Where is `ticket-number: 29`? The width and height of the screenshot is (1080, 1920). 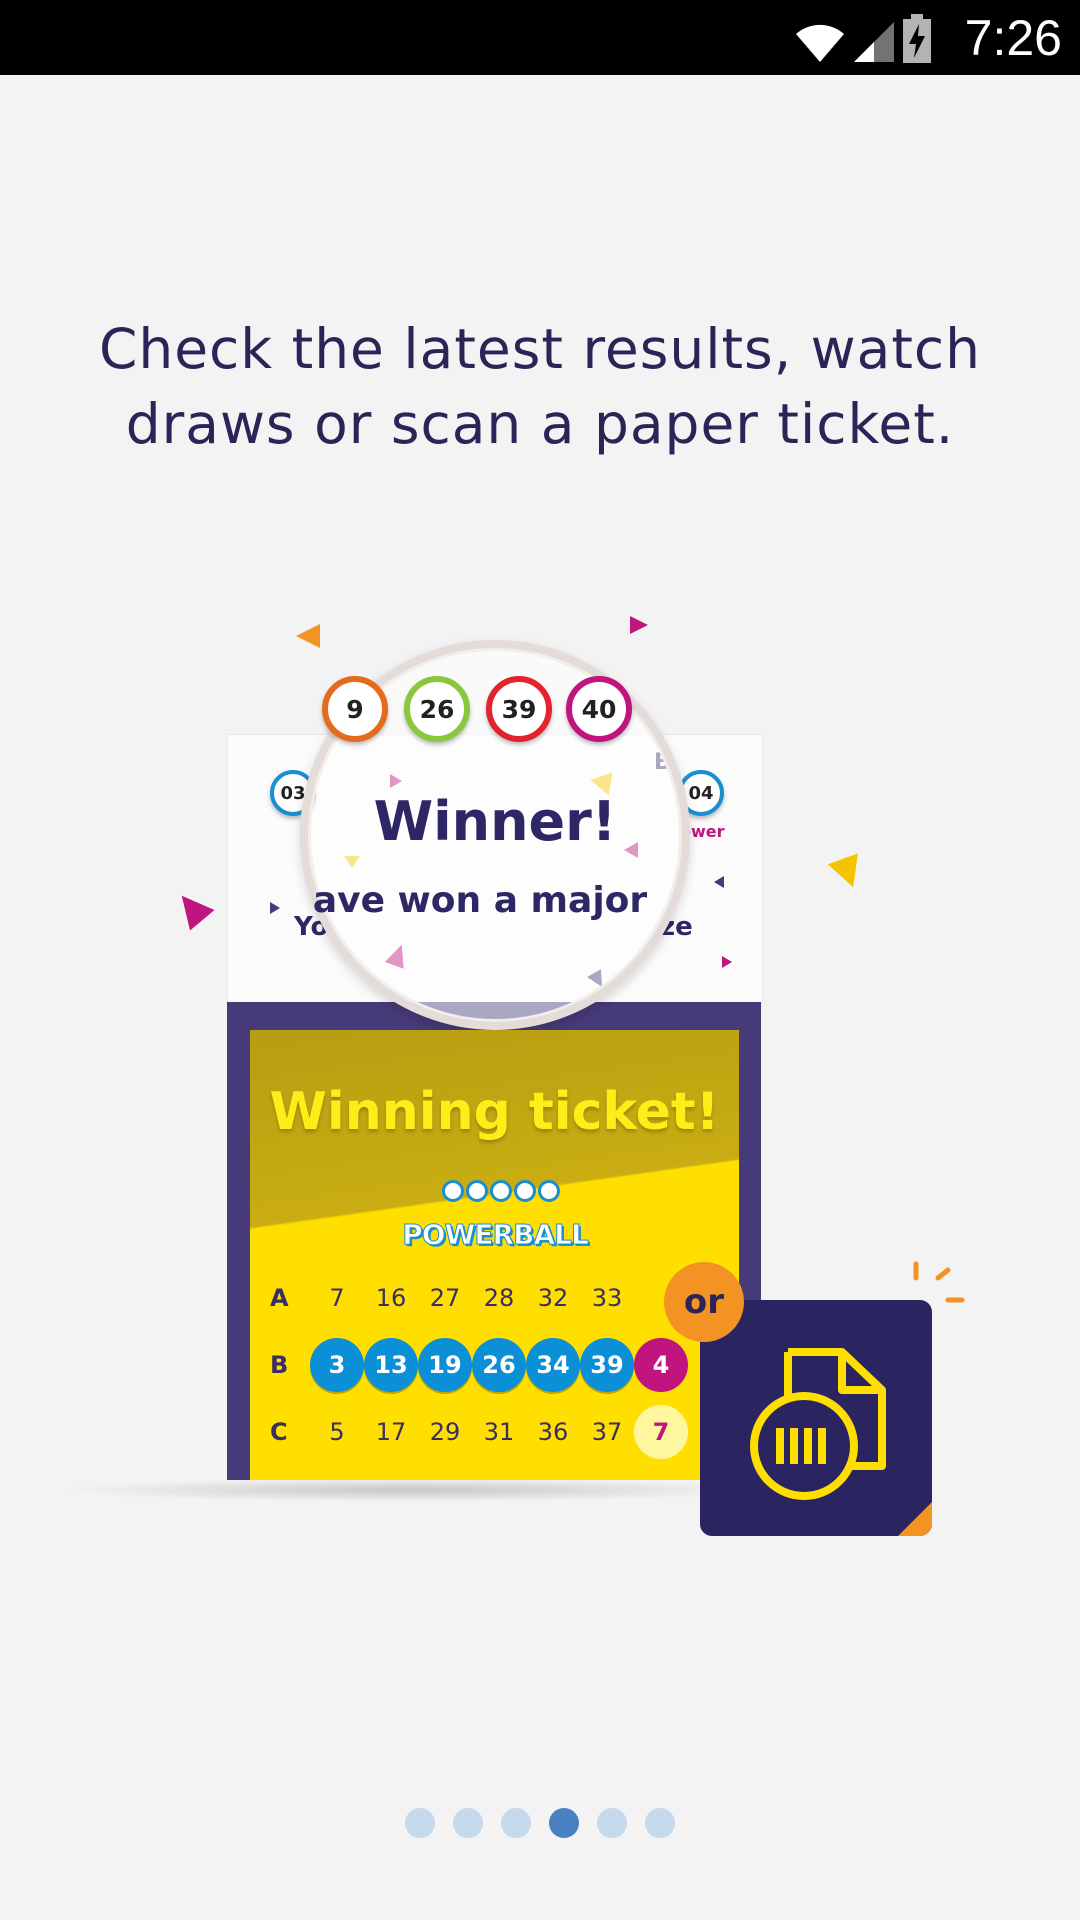 ticket-number: 29 is located at coordinates (445, 1432).